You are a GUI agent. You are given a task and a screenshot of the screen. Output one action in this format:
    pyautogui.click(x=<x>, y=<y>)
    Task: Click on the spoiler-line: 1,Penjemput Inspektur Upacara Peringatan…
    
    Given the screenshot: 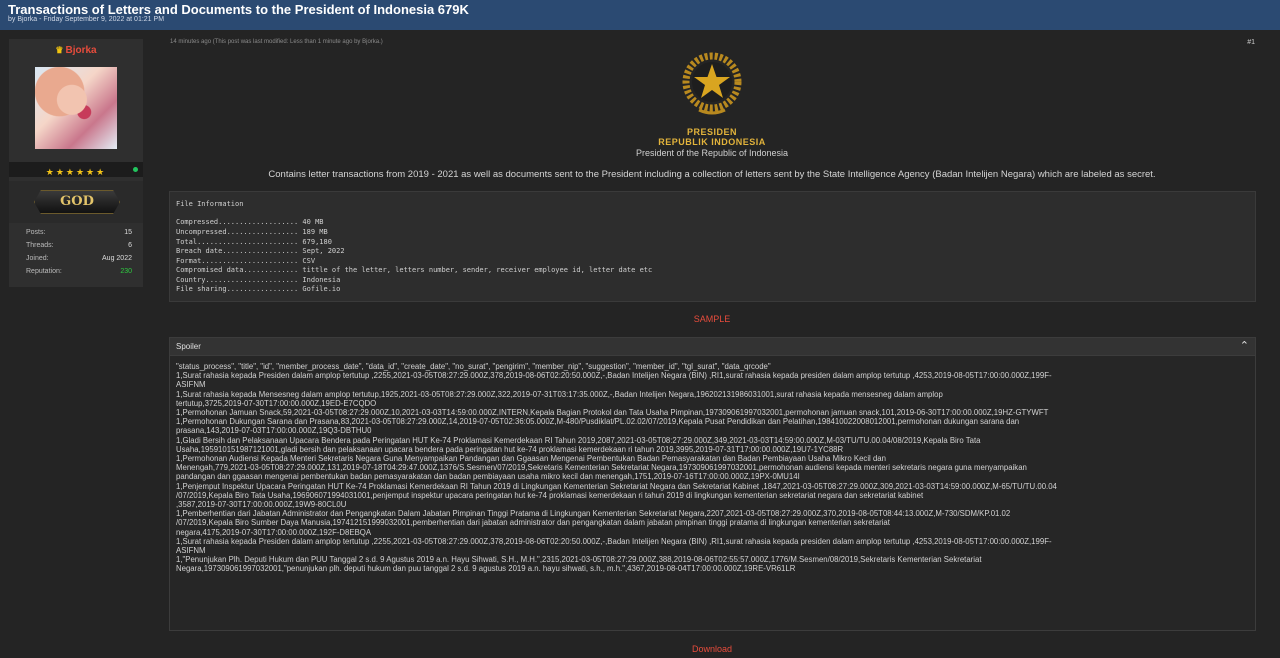 What is the action you would take?
    pyautogui.click(x=616, y=486)
    